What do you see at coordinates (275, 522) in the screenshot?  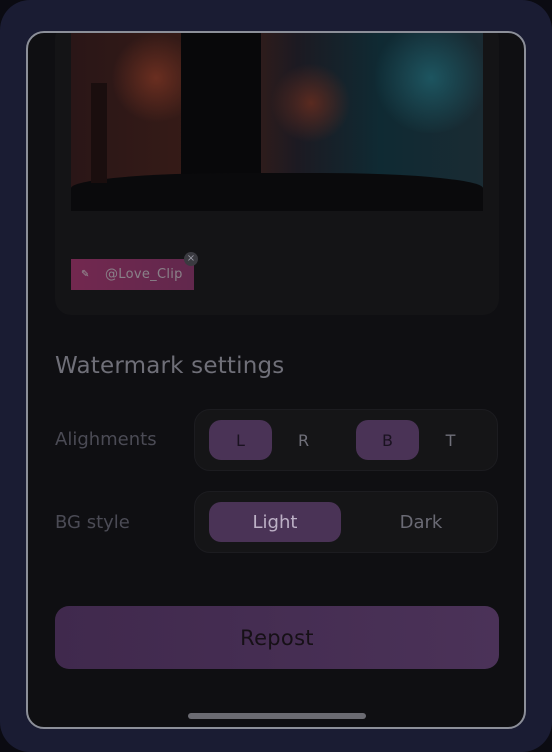 I see `bg-light-button: Light` at bounding box center [275, 522].